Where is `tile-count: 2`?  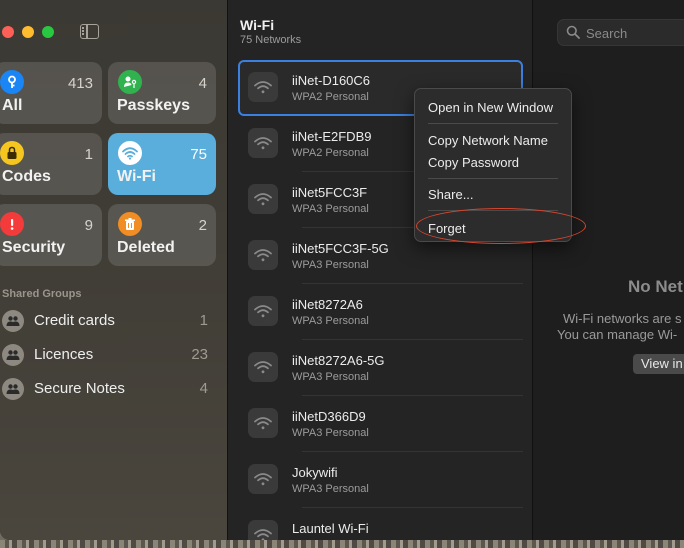 tile-count: 2 is located at coordinates (202, 225).